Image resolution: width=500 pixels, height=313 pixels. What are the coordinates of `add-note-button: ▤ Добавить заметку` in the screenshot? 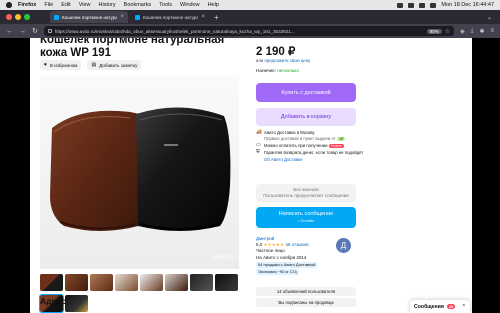 It's located at (114, 65).